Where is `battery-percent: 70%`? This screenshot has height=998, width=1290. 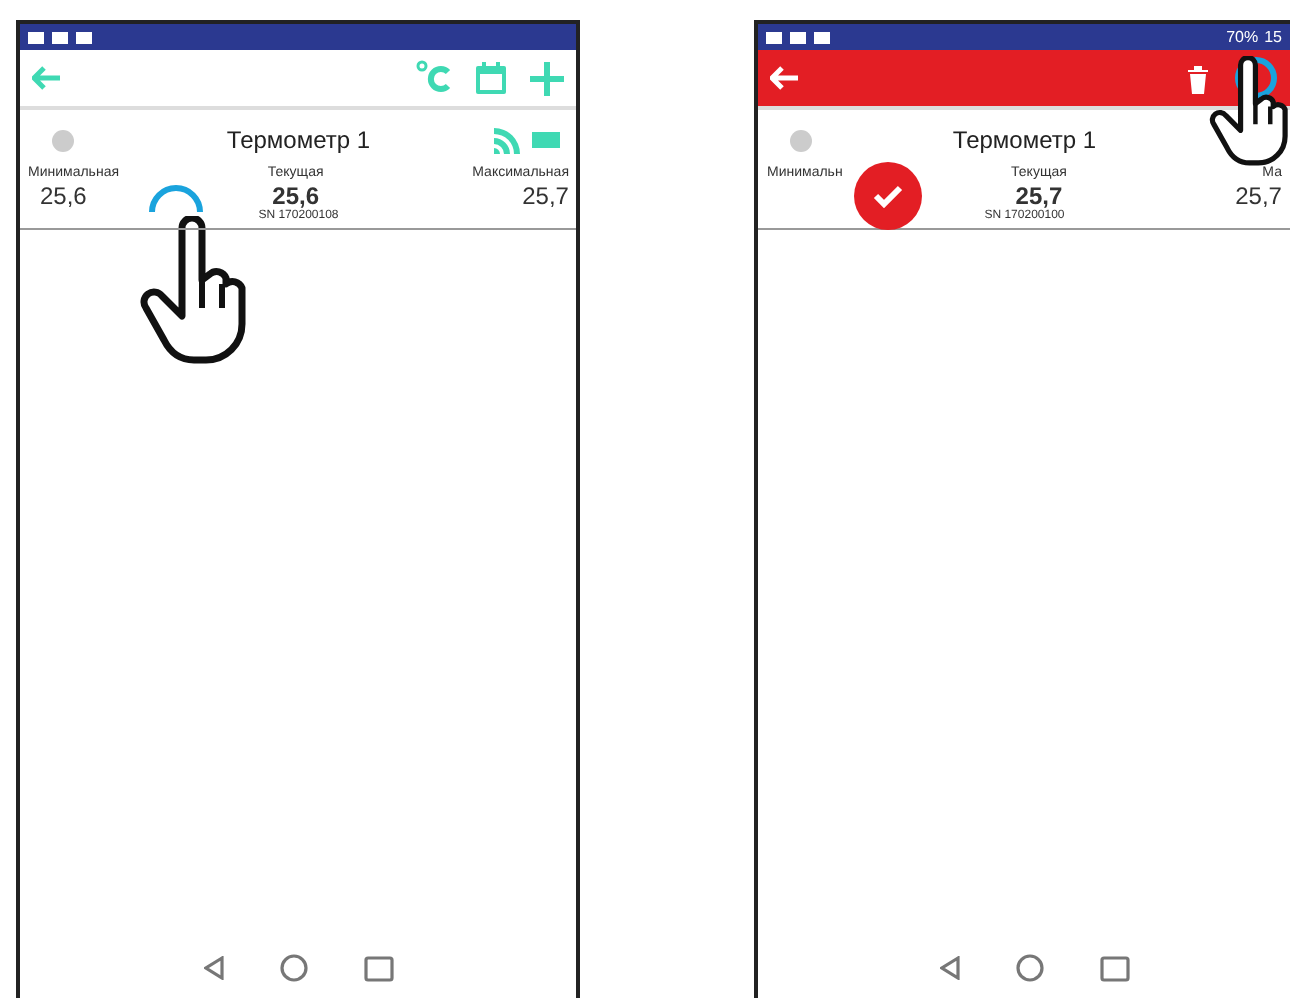 battery-percent: 70% is located at coordinates (1242, 37).